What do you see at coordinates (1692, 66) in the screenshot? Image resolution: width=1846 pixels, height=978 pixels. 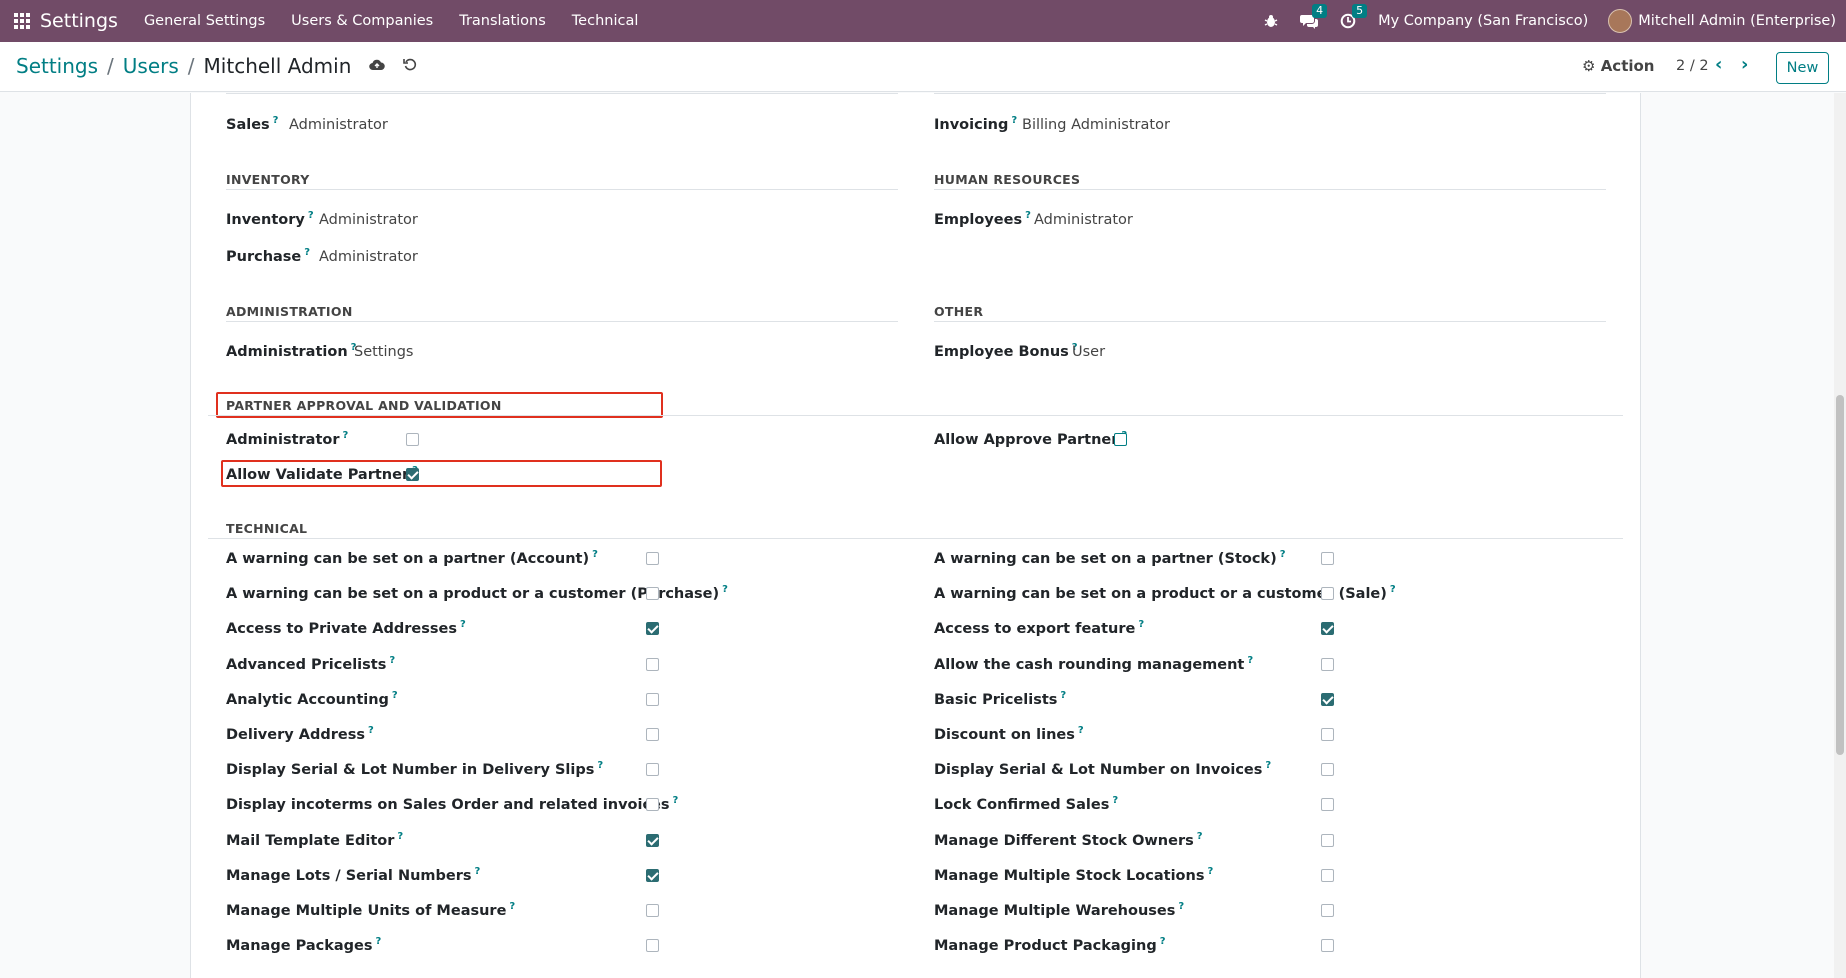 I see `pager-value: 2 / 2` at bounding box center [1692, 66].